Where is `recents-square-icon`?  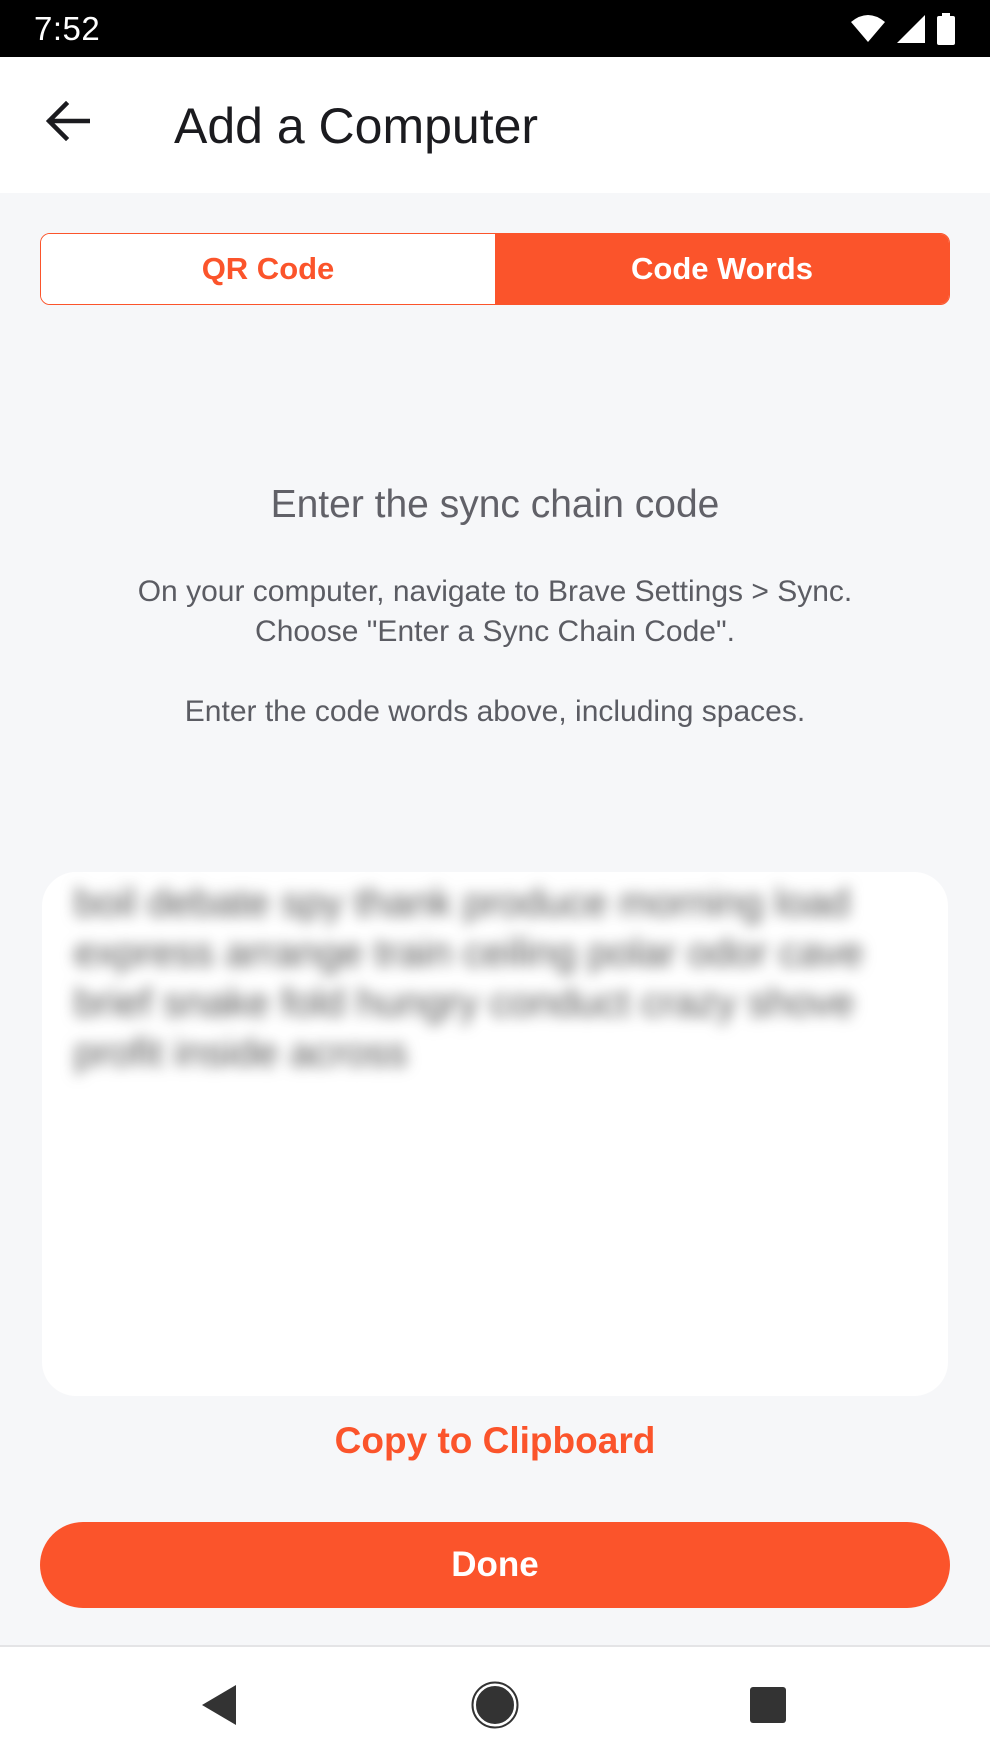 recents-square-icon is located at coordinates (768, 1707).